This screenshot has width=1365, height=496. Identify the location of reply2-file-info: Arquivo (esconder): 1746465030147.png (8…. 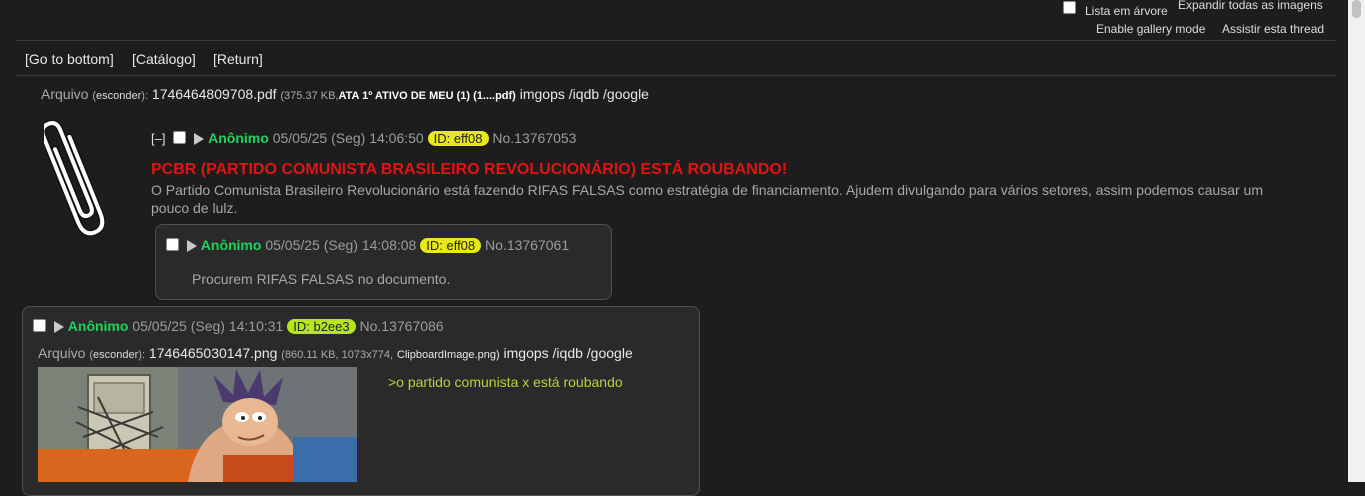
(335, 353).